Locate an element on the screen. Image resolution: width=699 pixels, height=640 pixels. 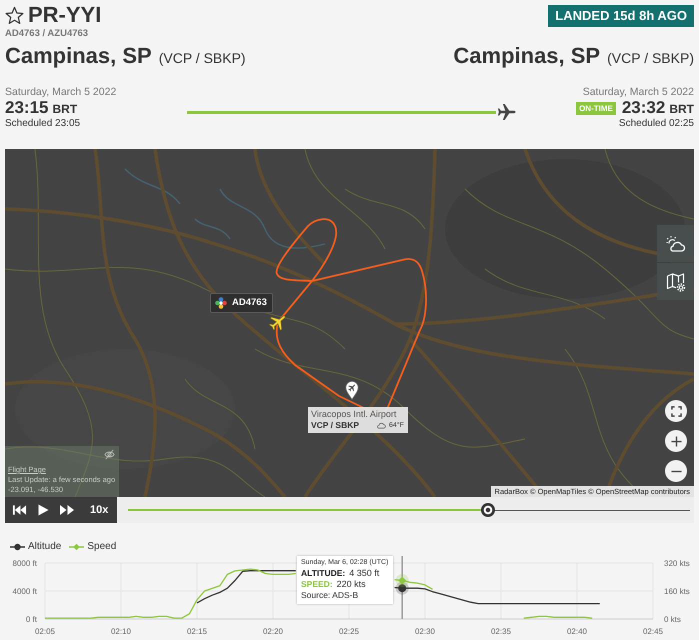
tooltip-label: SPEED: is located at coordinates (317, 584).